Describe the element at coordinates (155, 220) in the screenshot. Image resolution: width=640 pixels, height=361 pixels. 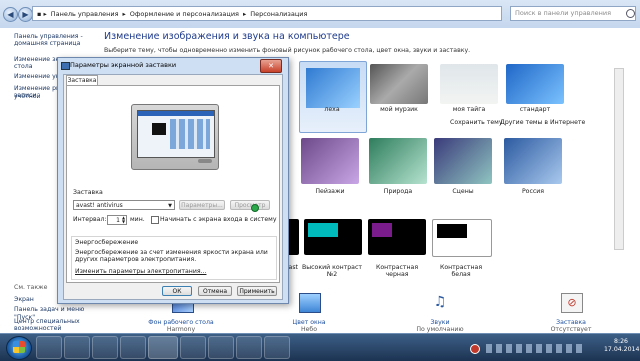
I see `resume-checkbox` at that location.